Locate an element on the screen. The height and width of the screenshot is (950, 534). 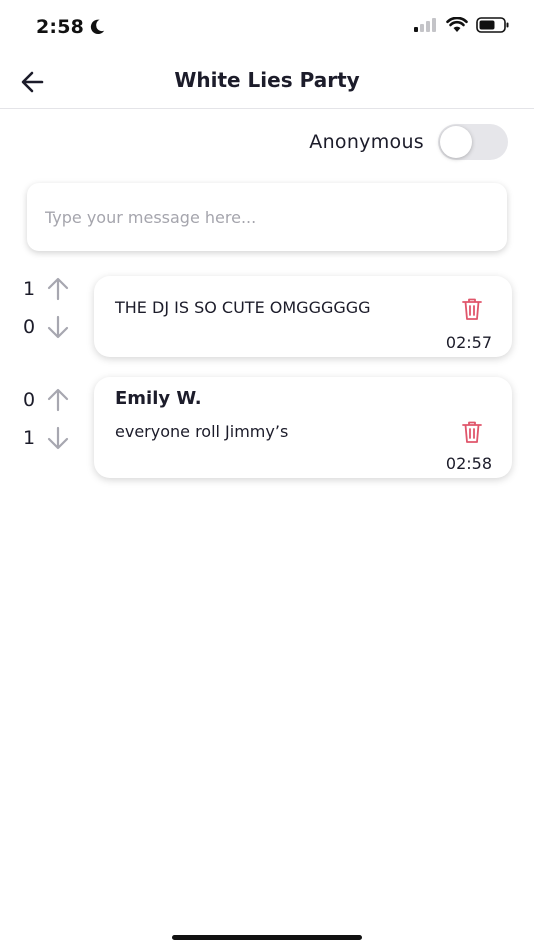
vote-controls: 0 1 is located at coordinates (48, 419).